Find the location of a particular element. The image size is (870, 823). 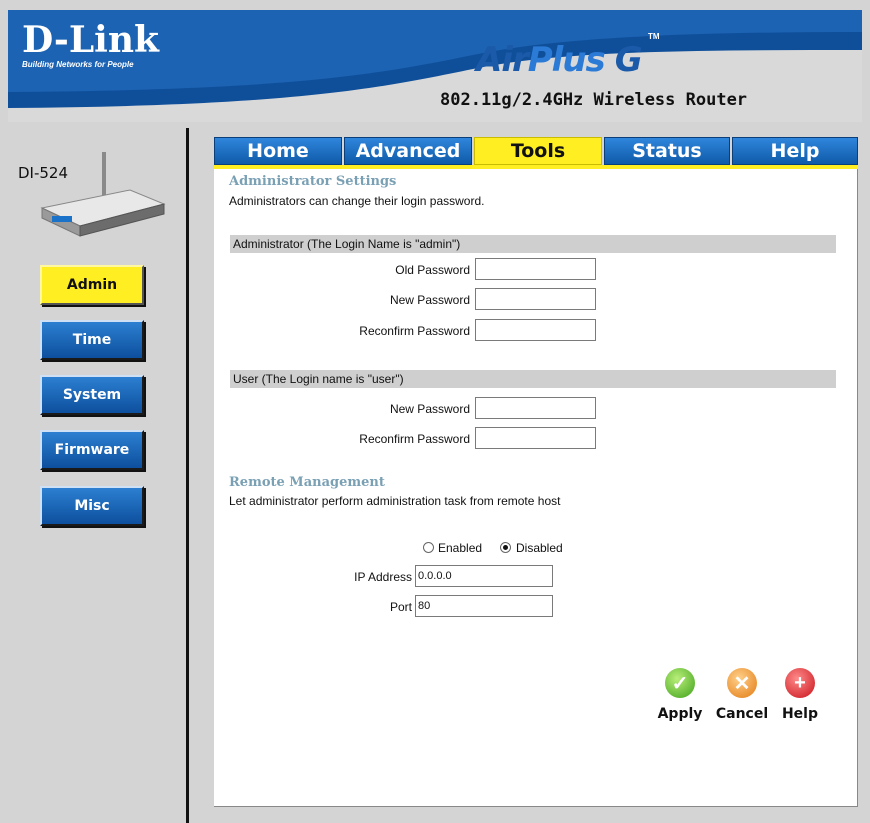

apply-button: ✓ Apply is located at coordinates (680, 695).